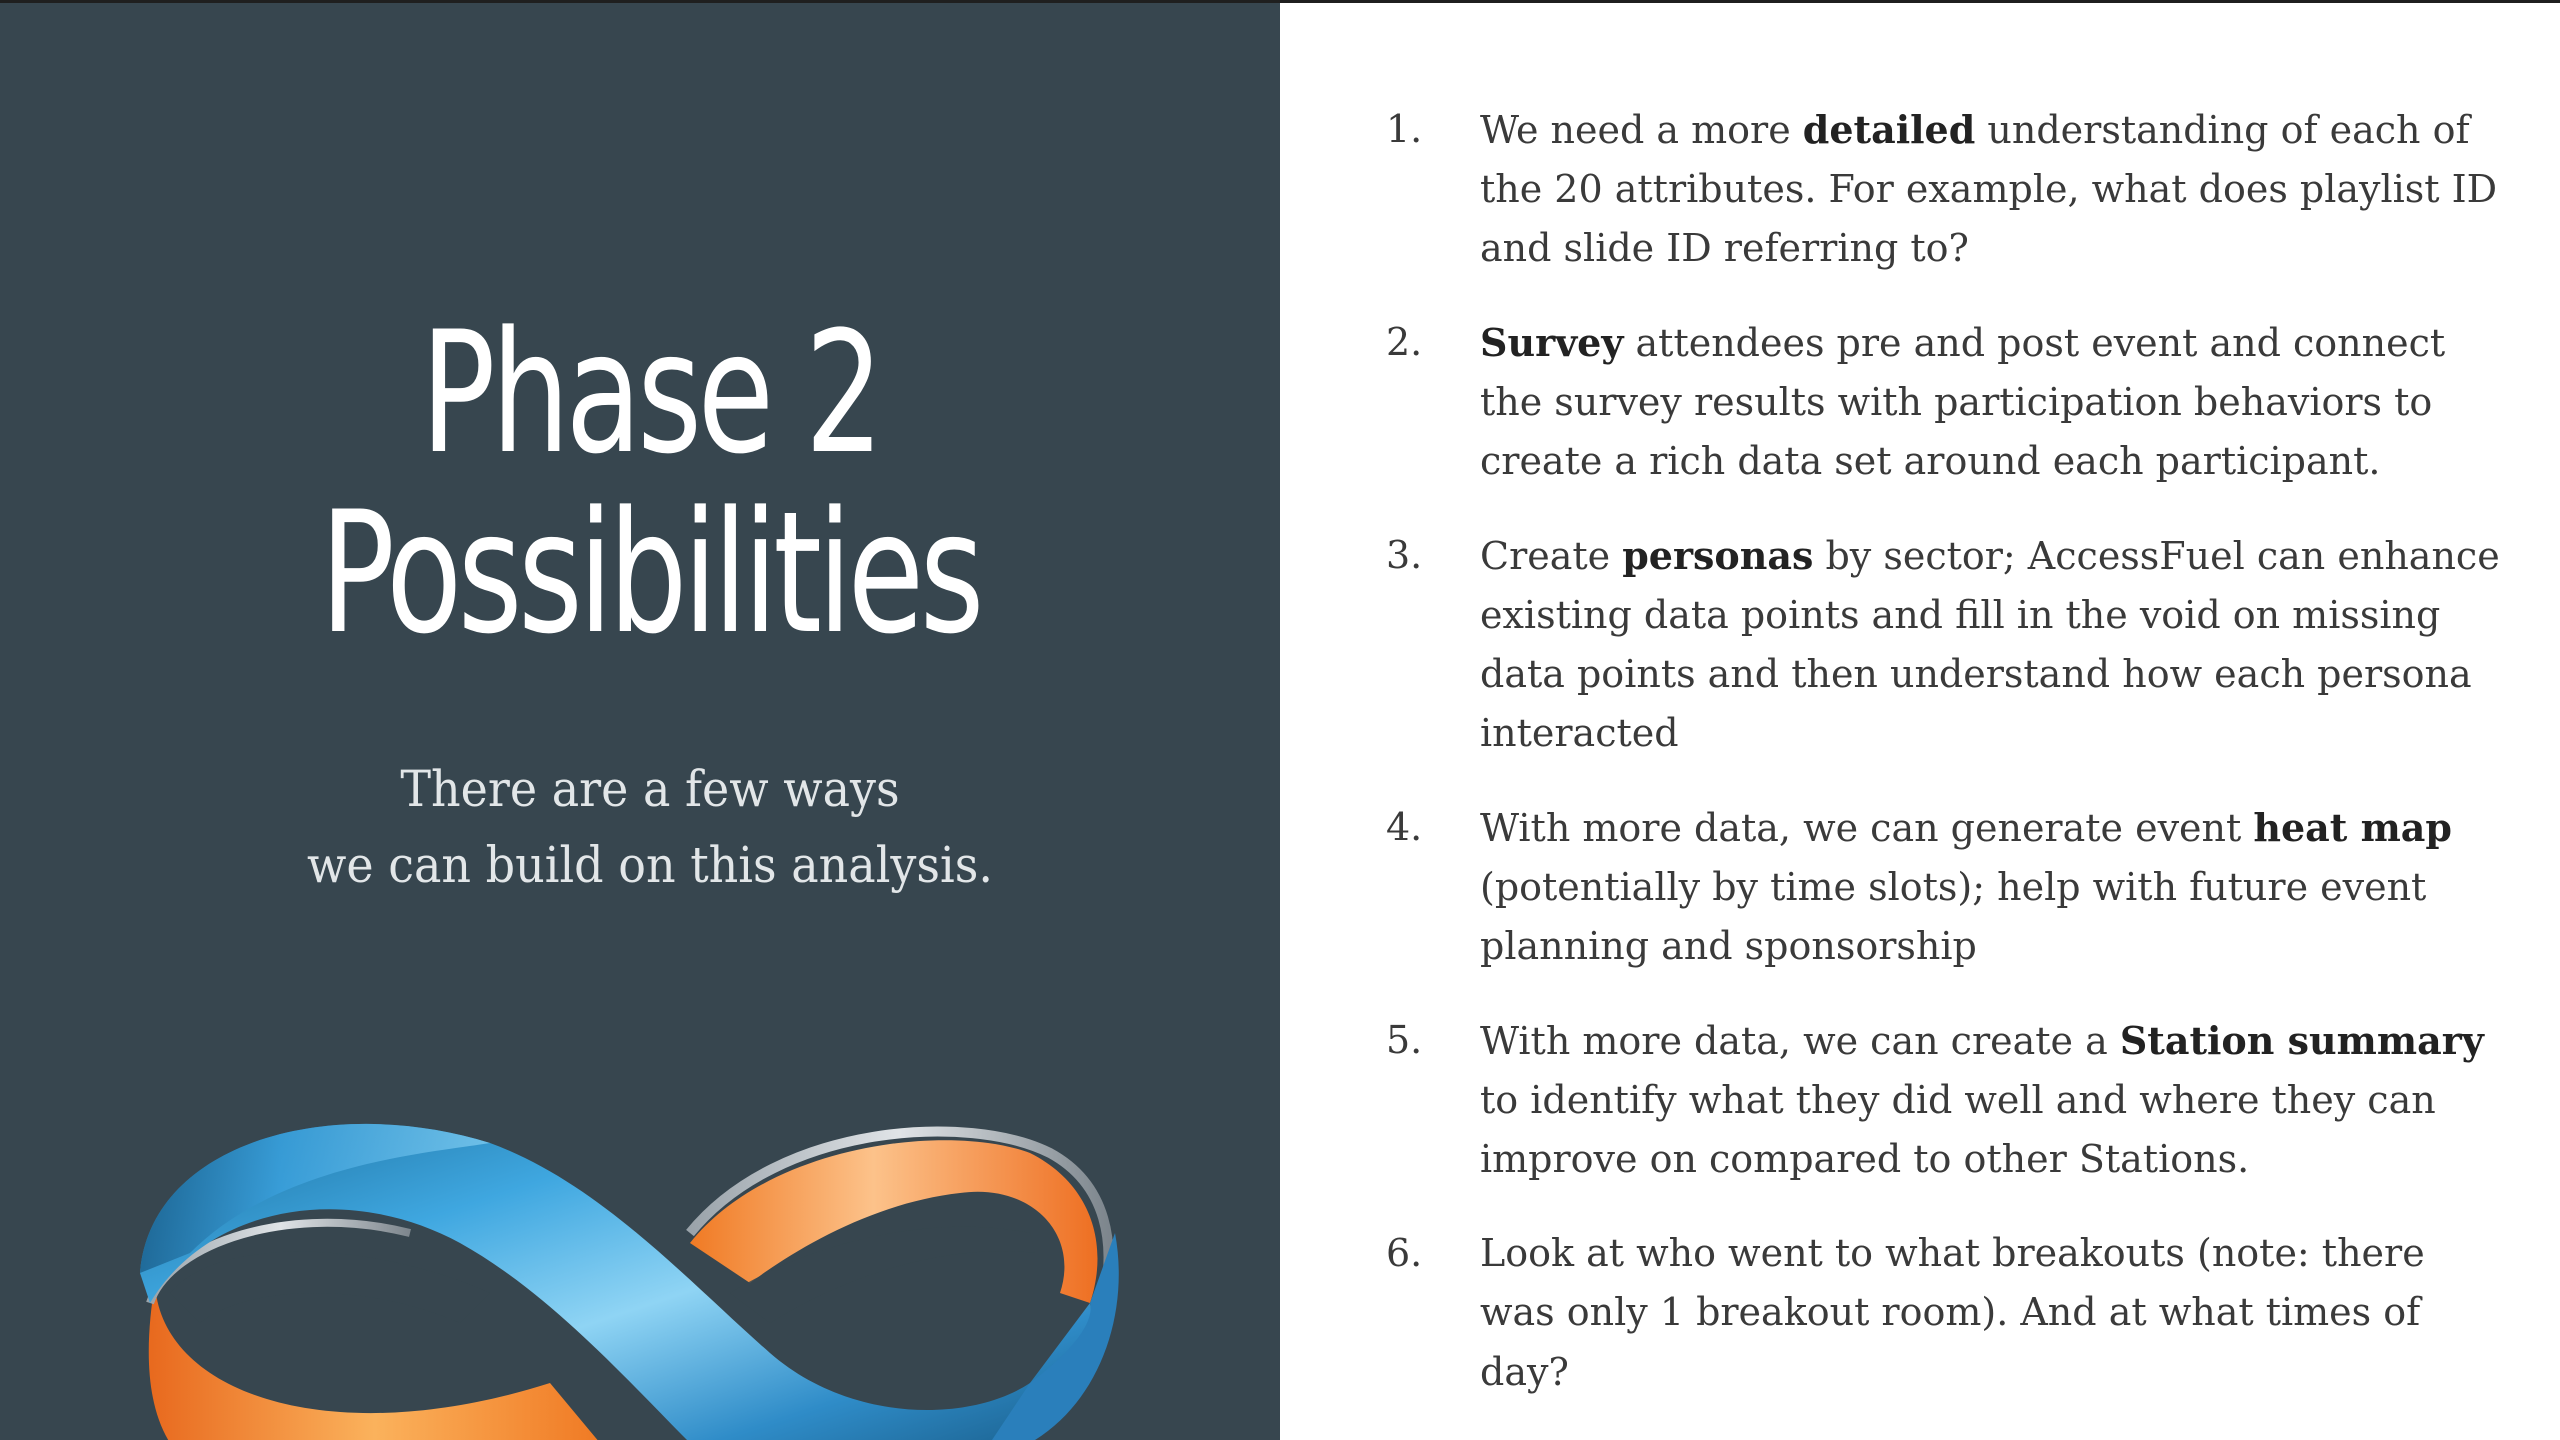  I want to click on list-item-number: 2., so click(1404, 342).